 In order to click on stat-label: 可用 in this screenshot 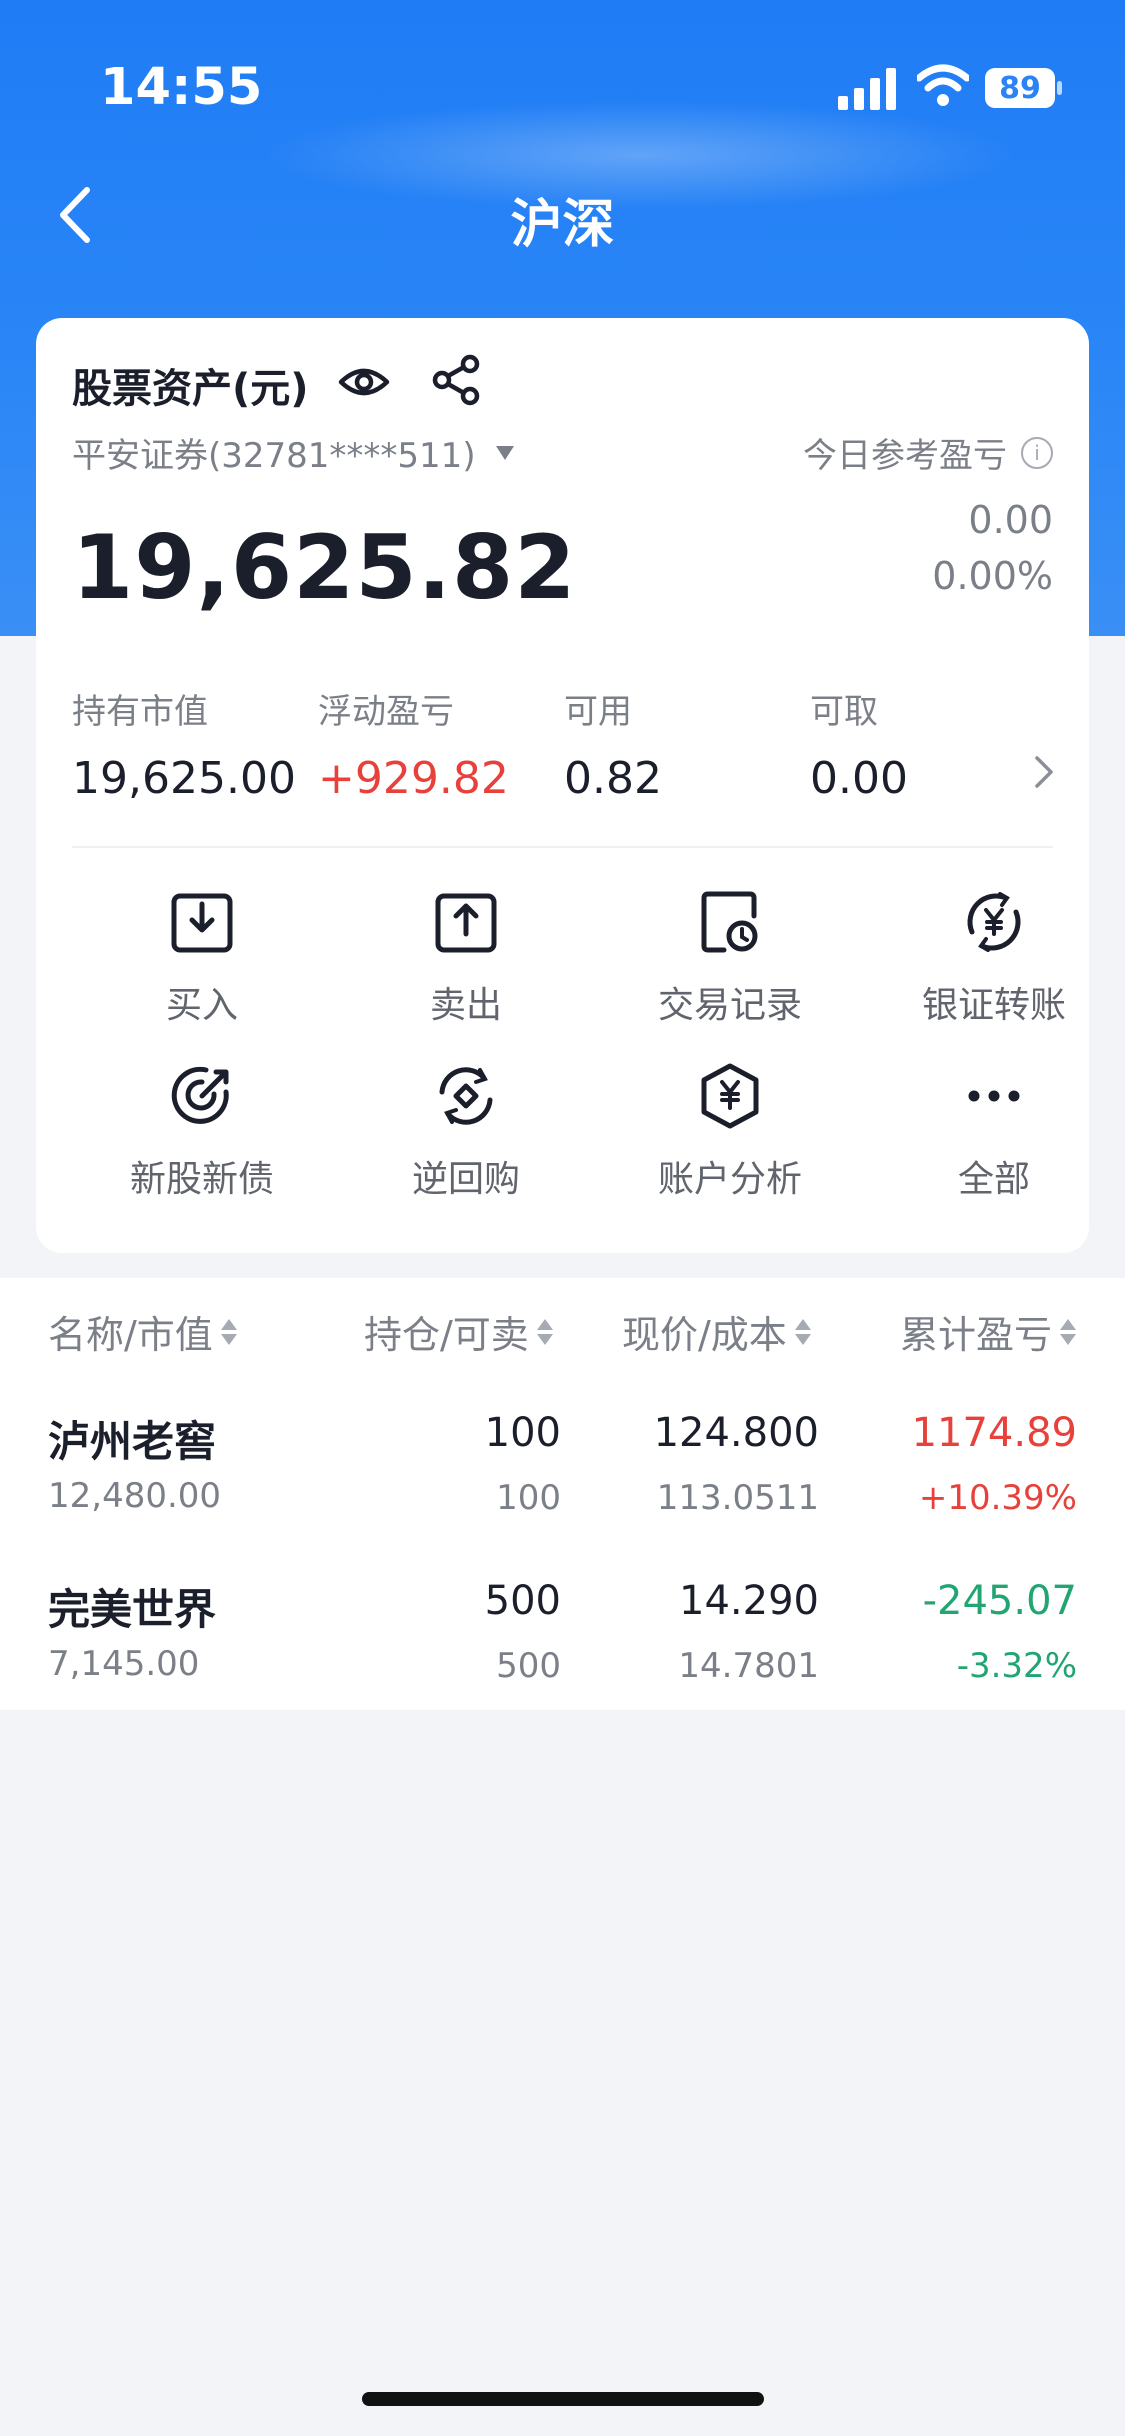, I will do `click(598, 712)`.